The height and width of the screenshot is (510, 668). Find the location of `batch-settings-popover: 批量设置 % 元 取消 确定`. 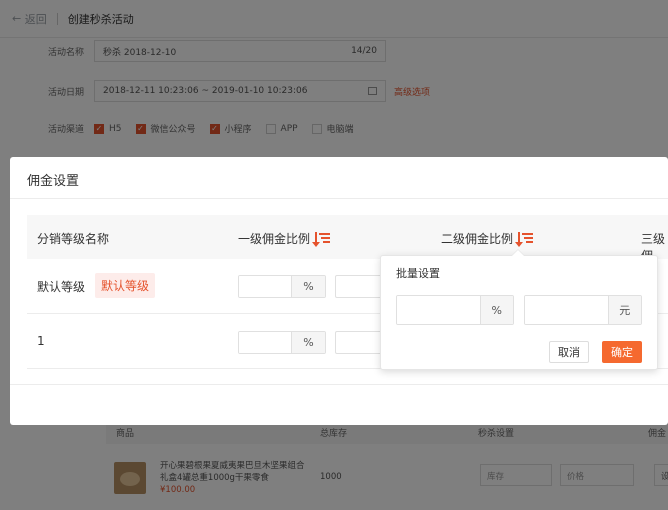

batch-settings-popover: 批量设置 % 元 取消 确定 is located at coordinates (519, 309).